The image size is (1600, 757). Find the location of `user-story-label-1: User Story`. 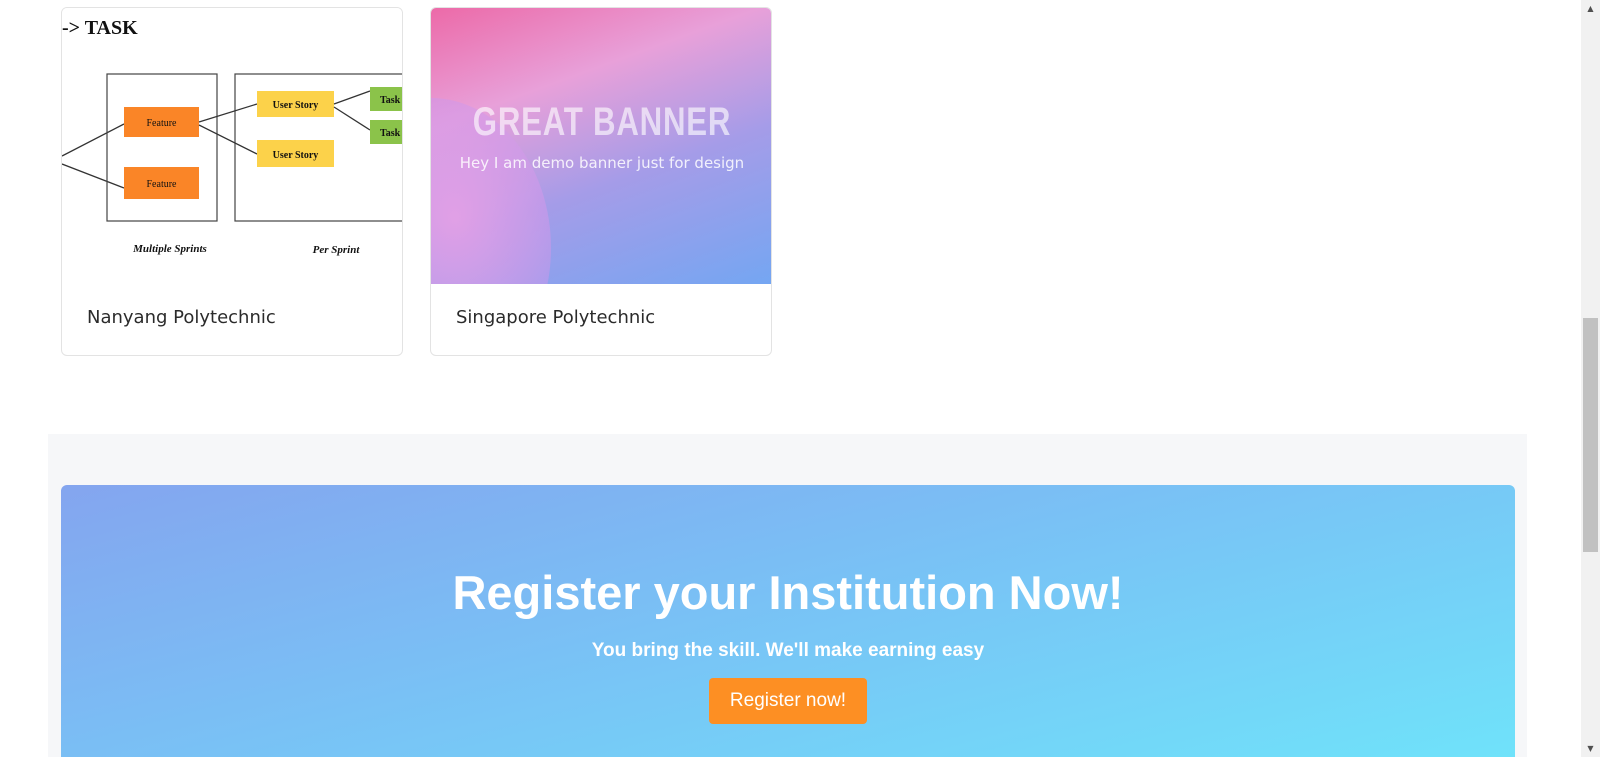

user-story-label-1: User Story is located at coordinates (296, 105).